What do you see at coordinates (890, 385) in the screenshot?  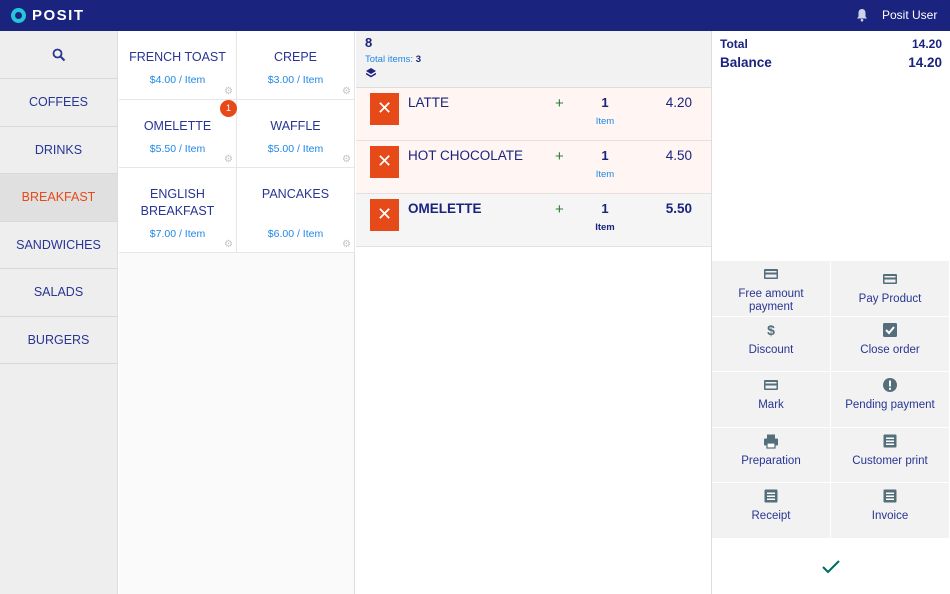 I see `alert-icon` at bounding box center [890, 385].